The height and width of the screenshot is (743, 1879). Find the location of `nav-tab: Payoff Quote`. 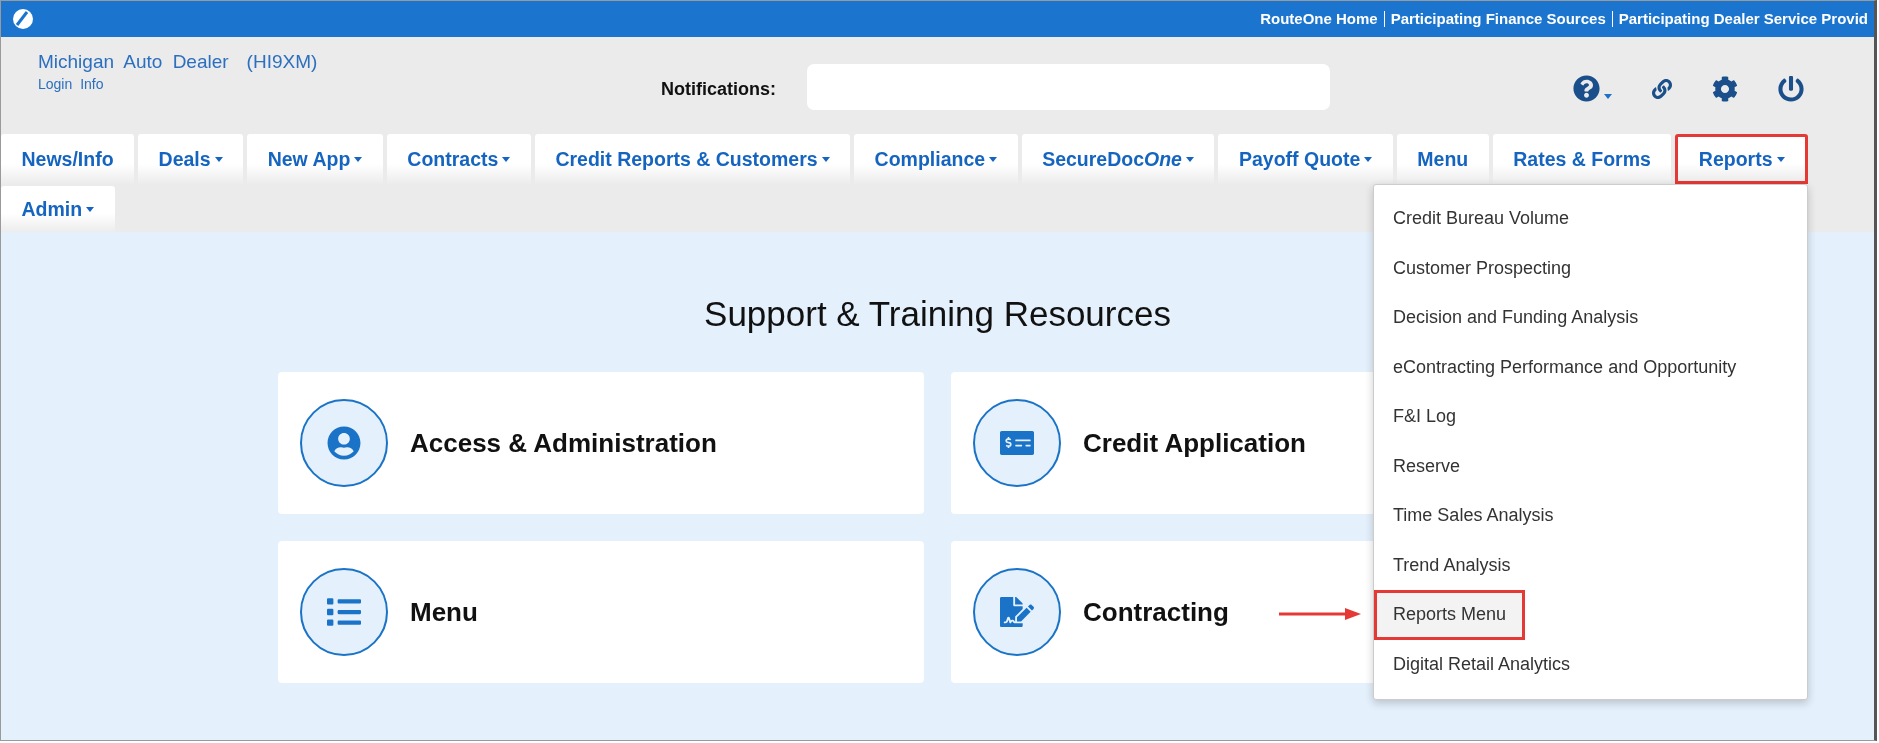

nav-tab: Payoff Quote is located at coordinates (1305, 159).